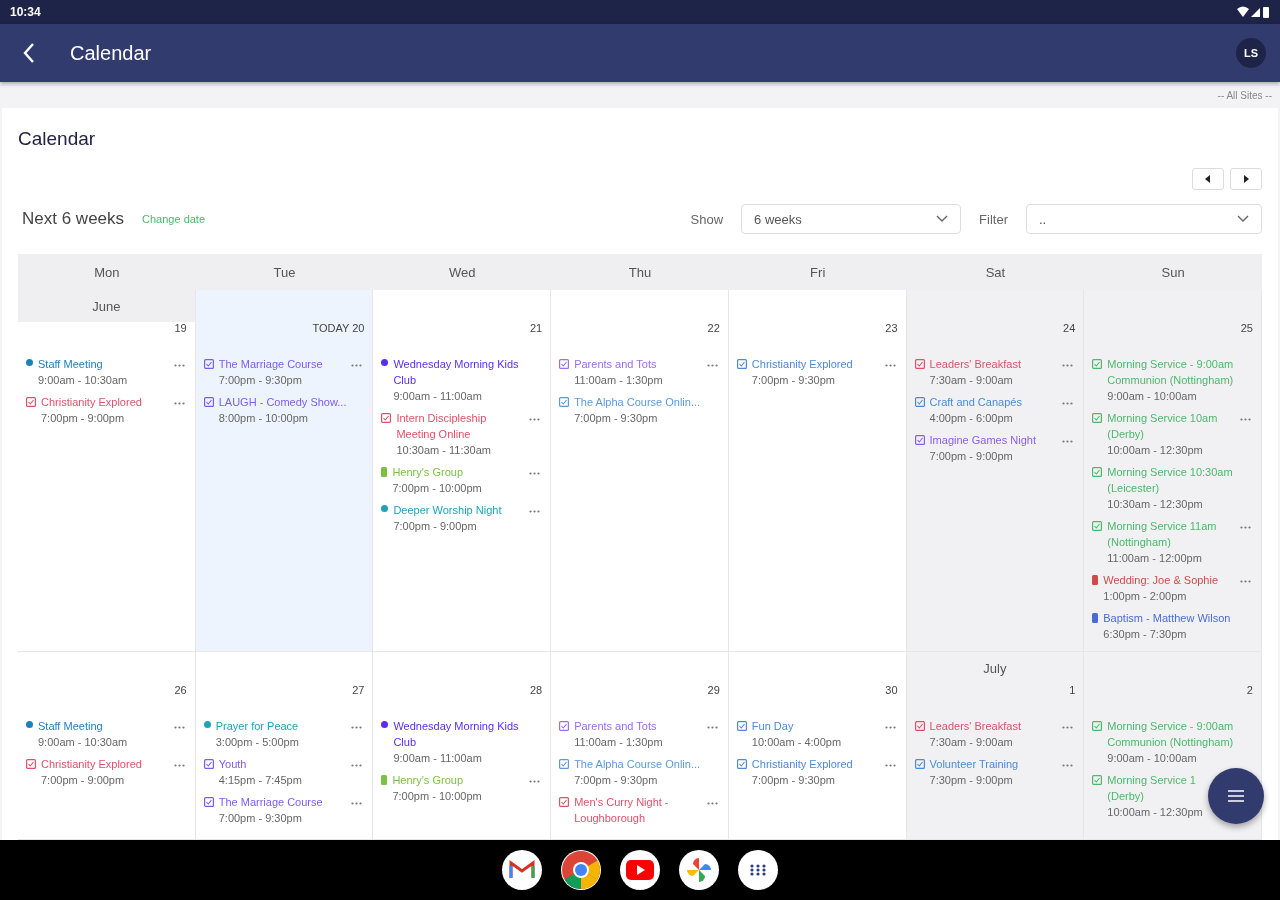  I want to click on event-title: Prayer for Peace, so click(257, 726).